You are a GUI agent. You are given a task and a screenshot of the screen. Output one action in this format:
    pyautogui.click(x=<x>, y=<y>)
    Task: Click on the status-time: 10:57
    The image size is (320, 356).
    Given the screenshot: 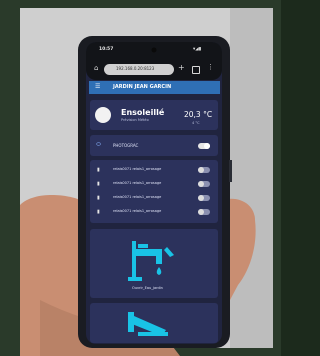 What is the action you would take?
    pyautogui.click(x=106, y=49)
    